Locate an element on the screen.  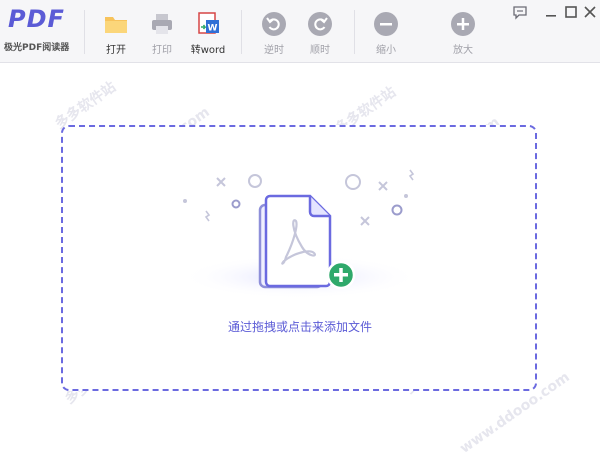
zoom-in-icon is located at coordinates (463, 24).